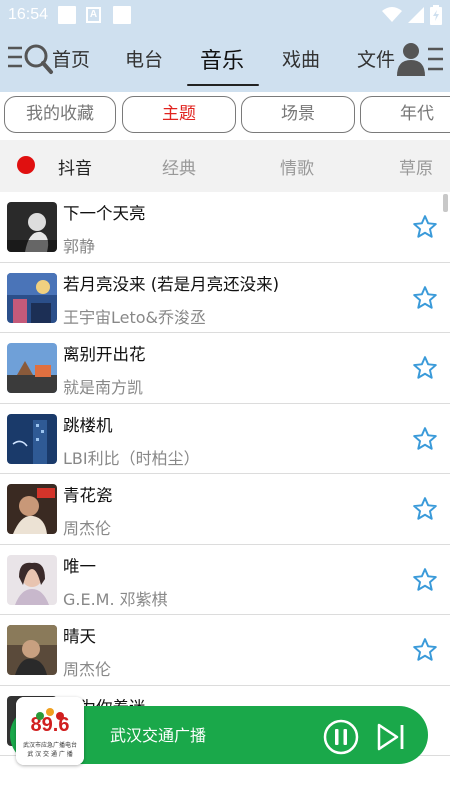  I want to click on song-row: 离别开出花 就是南方凯, so click(225, 368).